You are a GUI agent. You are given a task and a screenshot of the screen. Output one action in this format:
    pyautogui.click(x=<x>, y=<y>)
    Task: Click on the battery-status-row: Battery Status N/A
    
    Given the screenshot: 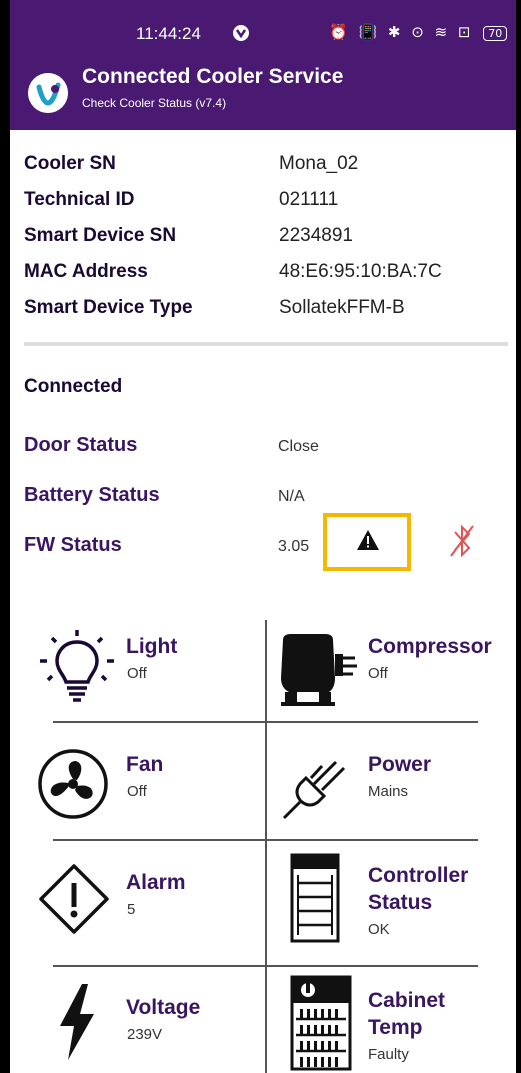 What is the action you would take?
    pyautogui.click(x=174, y=499)
    